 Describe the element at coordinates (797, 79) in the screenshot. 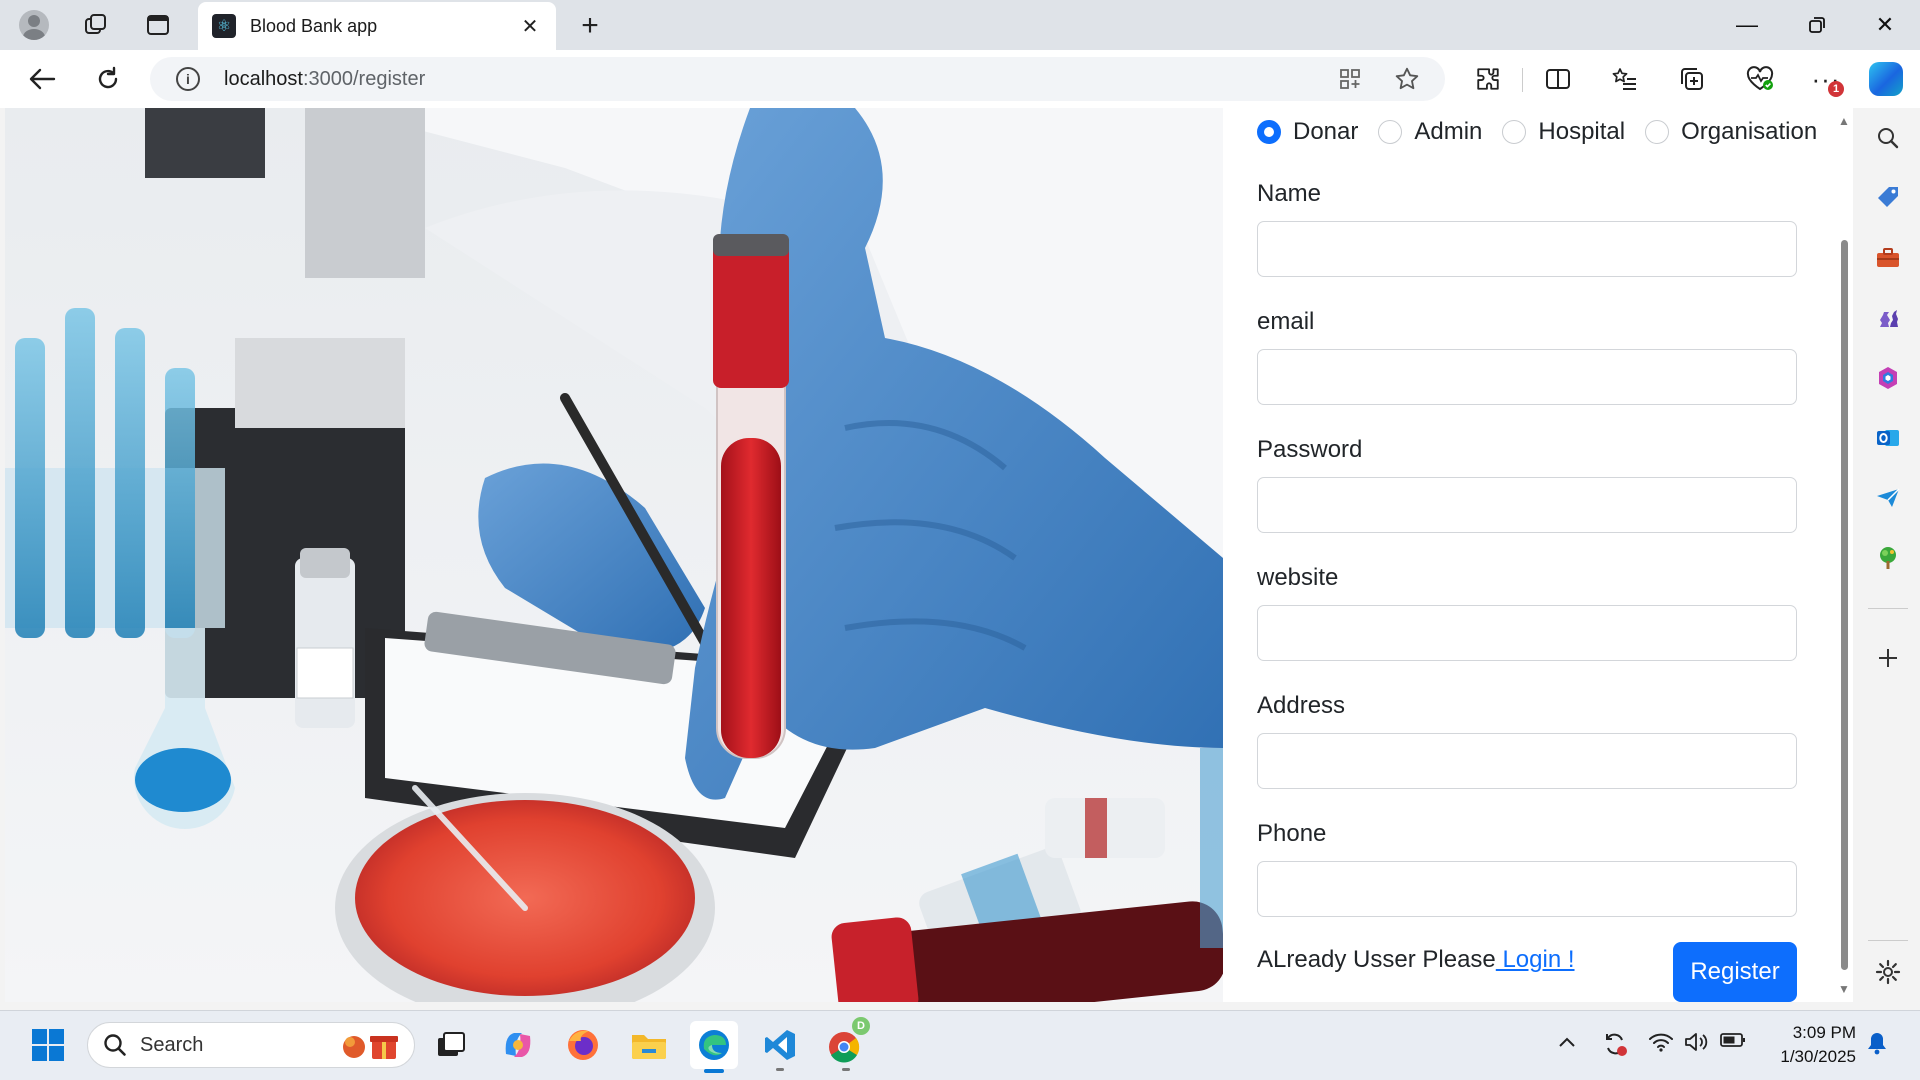

I see `address-bar: i localhost:3000/register` at that location.